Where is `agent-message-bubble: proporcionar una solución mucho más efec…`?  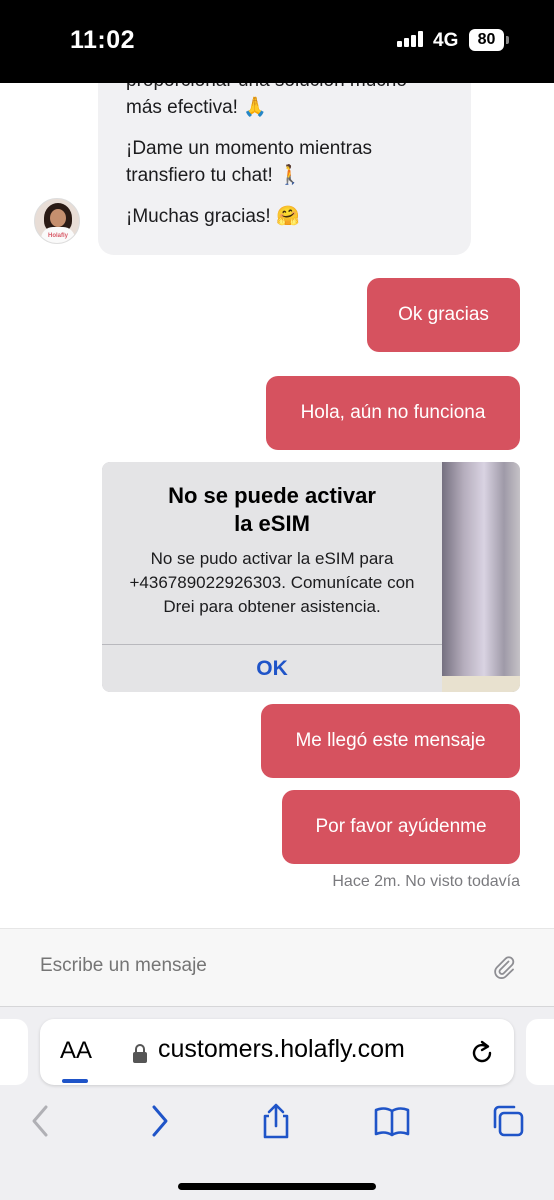 agent-message-bubble: proporcionar una solución mucho más efec… is located at coordinates (284, 169).